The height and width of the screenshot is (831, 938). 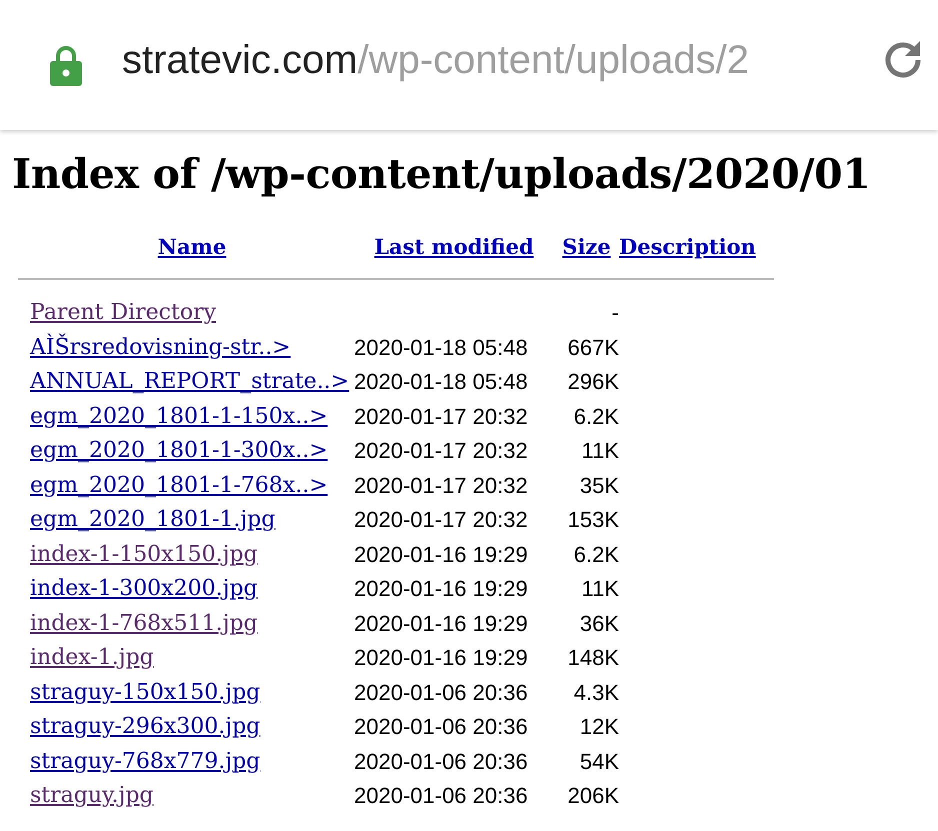 I want to click on file-size: 153K, so click(x=593, y=520).